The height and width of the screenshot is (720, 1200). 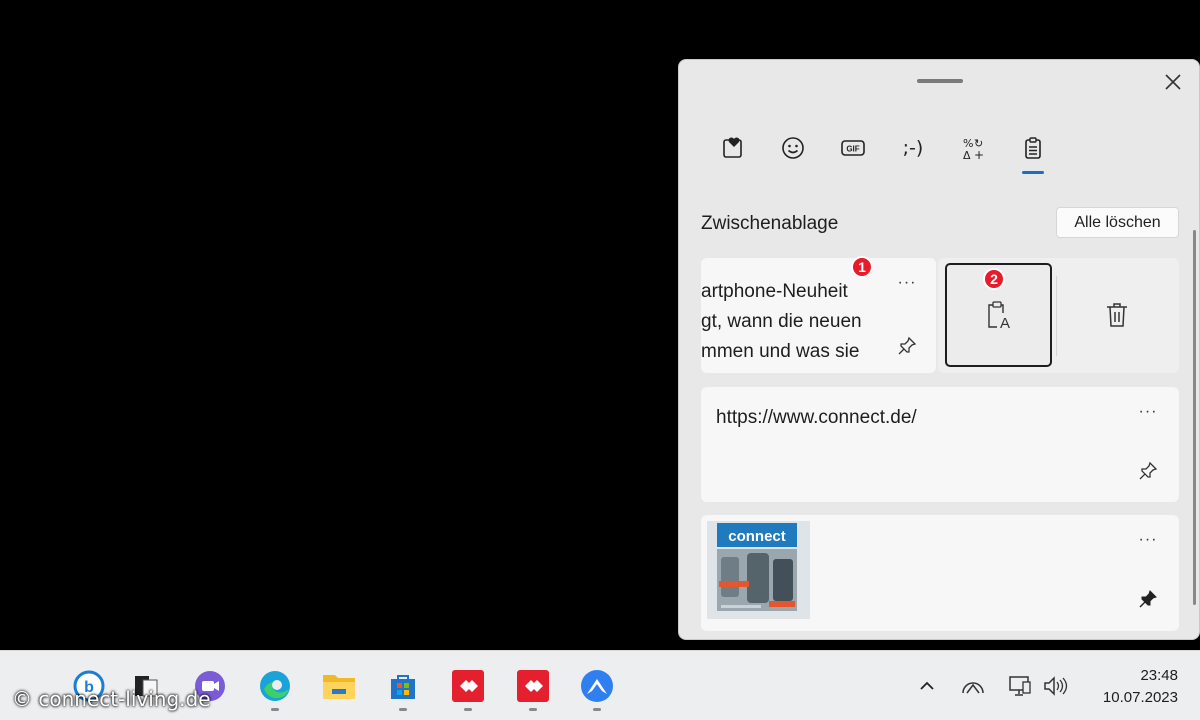 What do you see at coordinates (994, 279) in the screenshot?
I see `annotation-badge-2: 2` at bounding box center [994, 279].